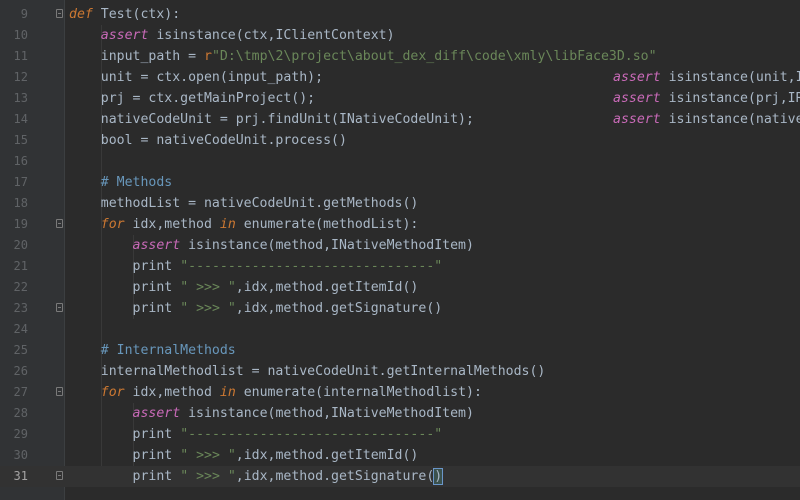 This screenshot has width=800, height=500. I want to click on code-line: 17 # Methods, so click(400, 182).